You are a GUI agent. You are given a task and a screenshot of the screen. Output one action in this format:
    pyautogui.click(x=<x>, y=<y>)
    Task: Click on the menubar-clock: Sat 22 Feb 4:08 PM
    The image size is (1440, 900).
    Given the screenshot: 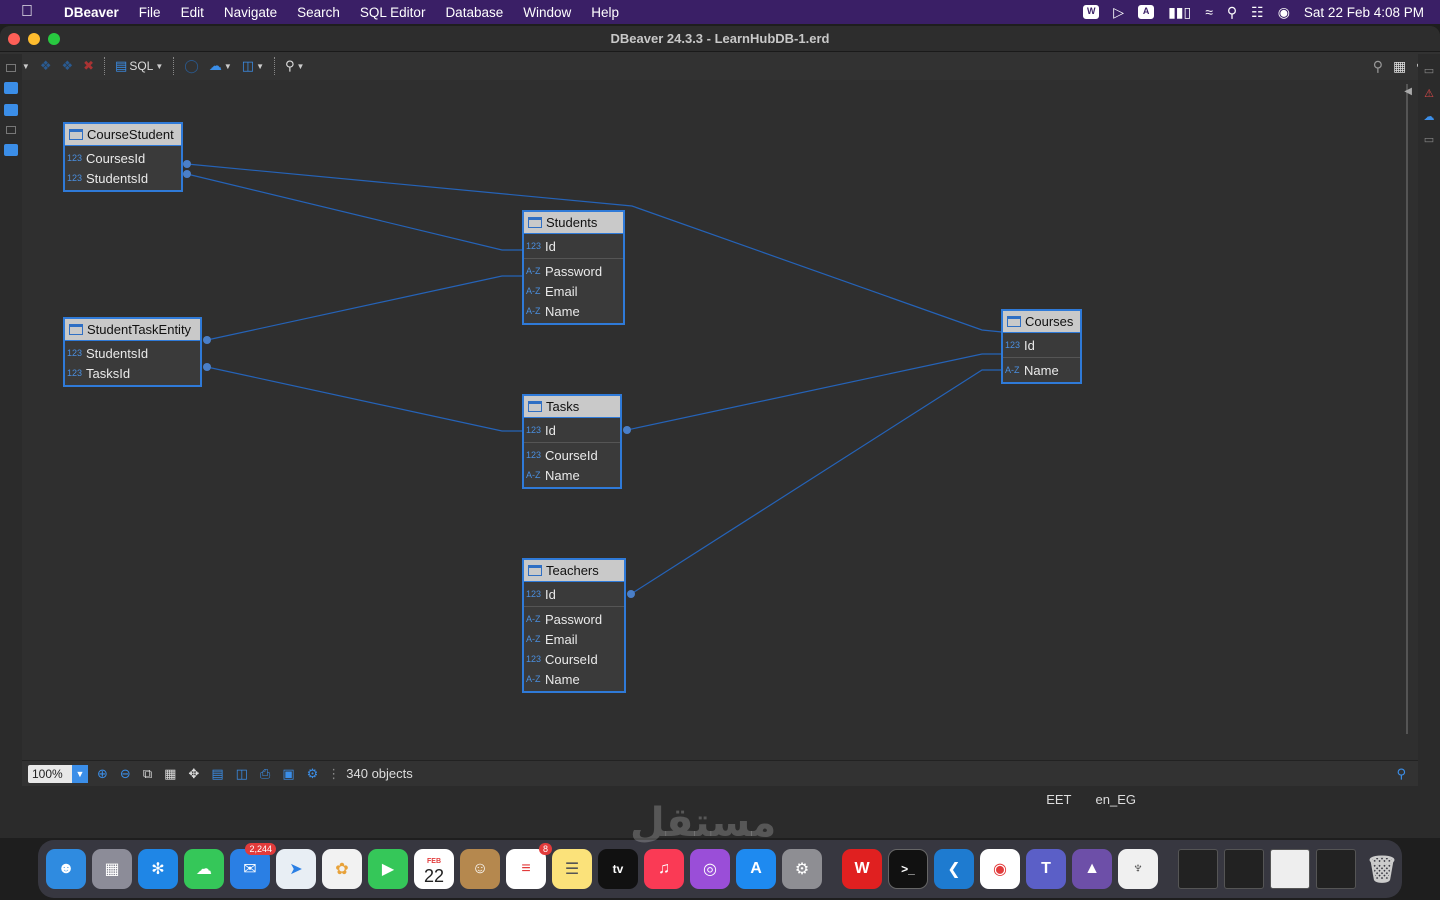 What is the action you would take?
    pyautogui.click(x=1364, y=12)
    